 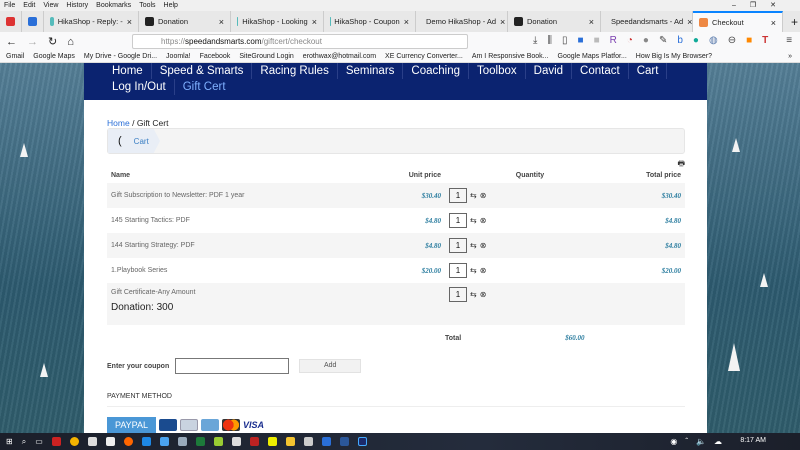 What do you see at coordinates (178, 56) in the screenshot?
I see `bookmark: Joomla!` at bounding box center [178, 56].